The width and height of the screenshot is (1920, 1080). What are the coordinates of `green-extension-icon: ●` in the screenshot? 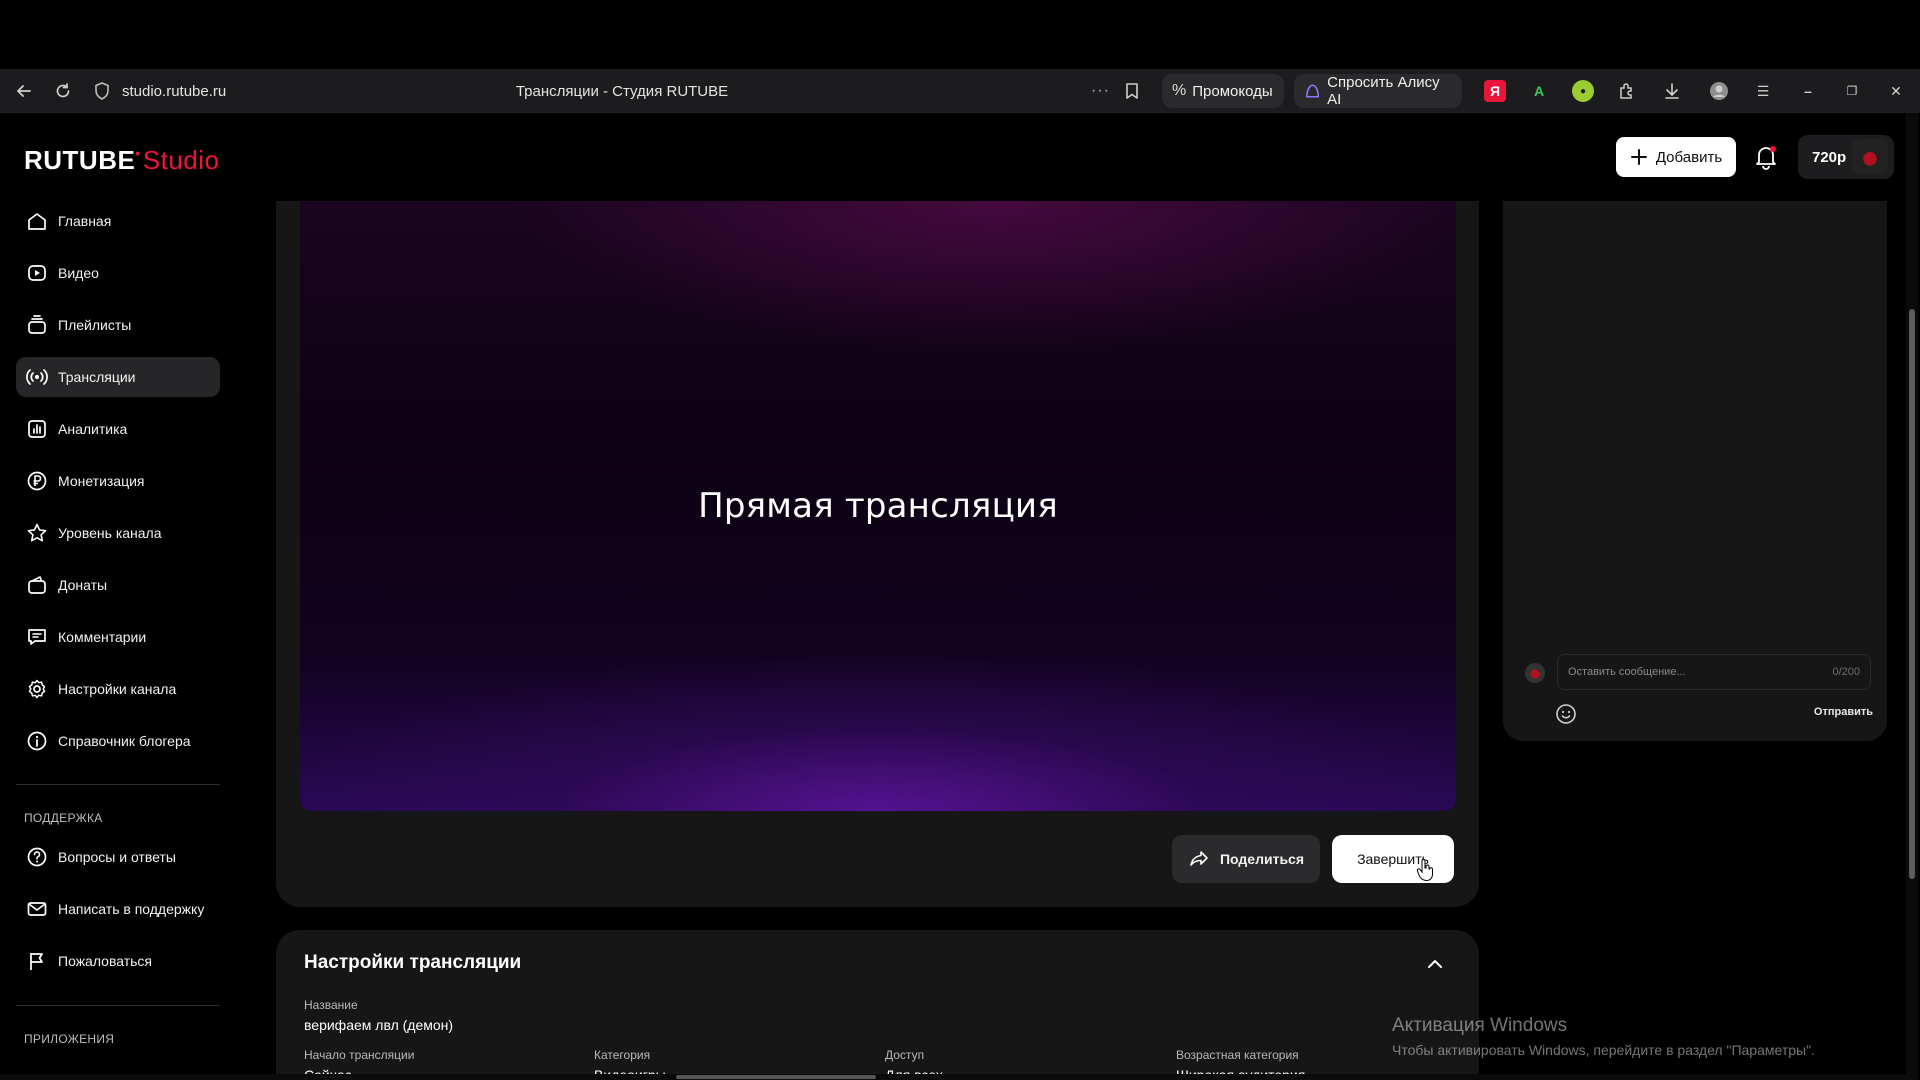 It's located at (1583, 91).